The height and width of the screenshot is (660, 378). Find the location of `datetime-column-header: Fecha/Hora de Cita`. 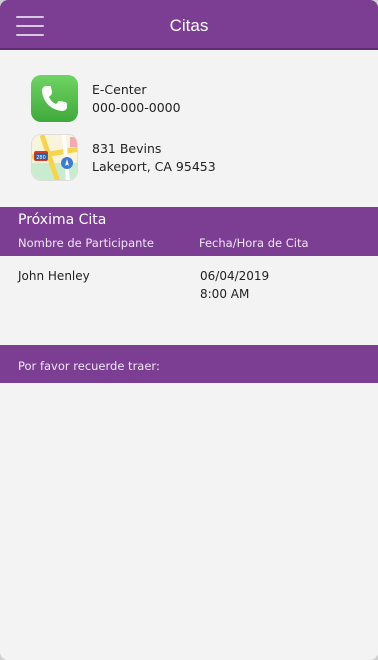

datetime-column-header: Fecha/Hora de Cita is located at coordinates (254, 243).